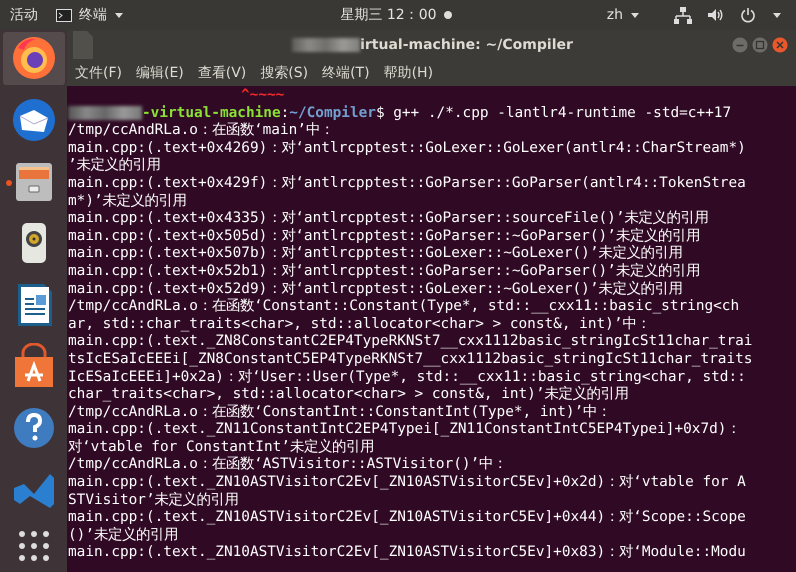 This screenshot has height=572, width=796. Describe the element at coordinates (201, 131) in the screenshot. I see `output-line: /tmp/ccAndRLa.o：在函数‘main’中：` at that location.